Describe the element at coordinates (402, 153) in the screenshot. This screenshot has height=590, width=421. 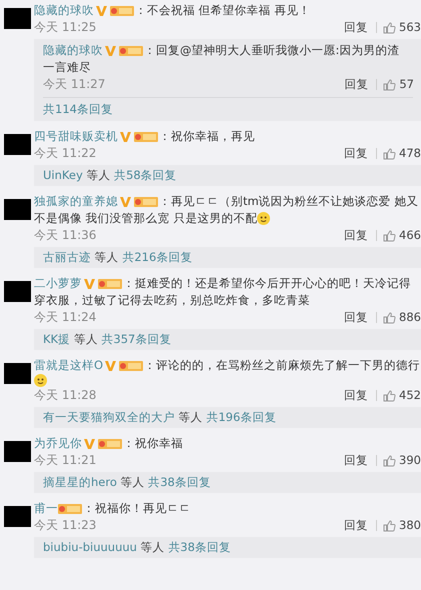
I see `like-button: 478` at that location.